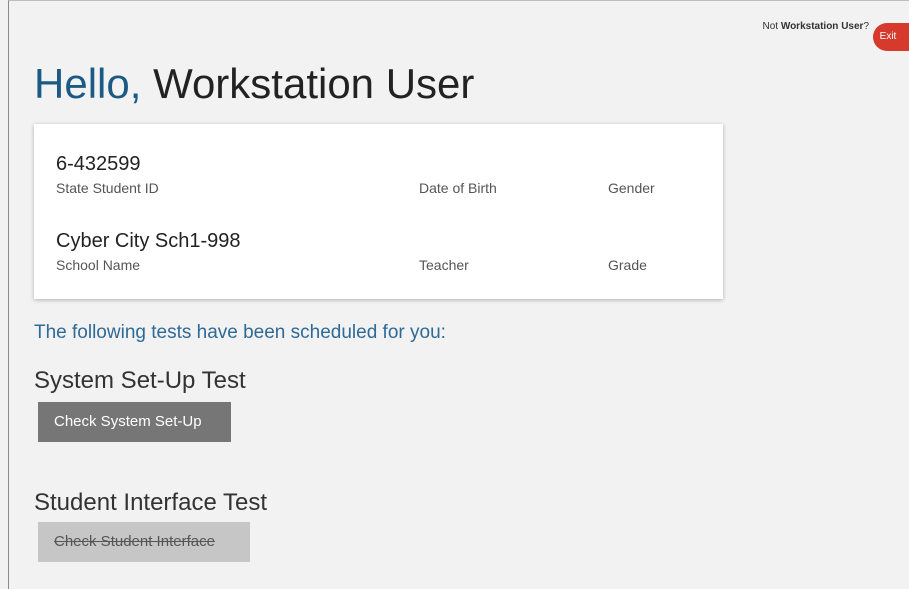  Describe the element at coordinates (458, 188) in the screenshot. I see `dob-label: Date of Birth` at that location.